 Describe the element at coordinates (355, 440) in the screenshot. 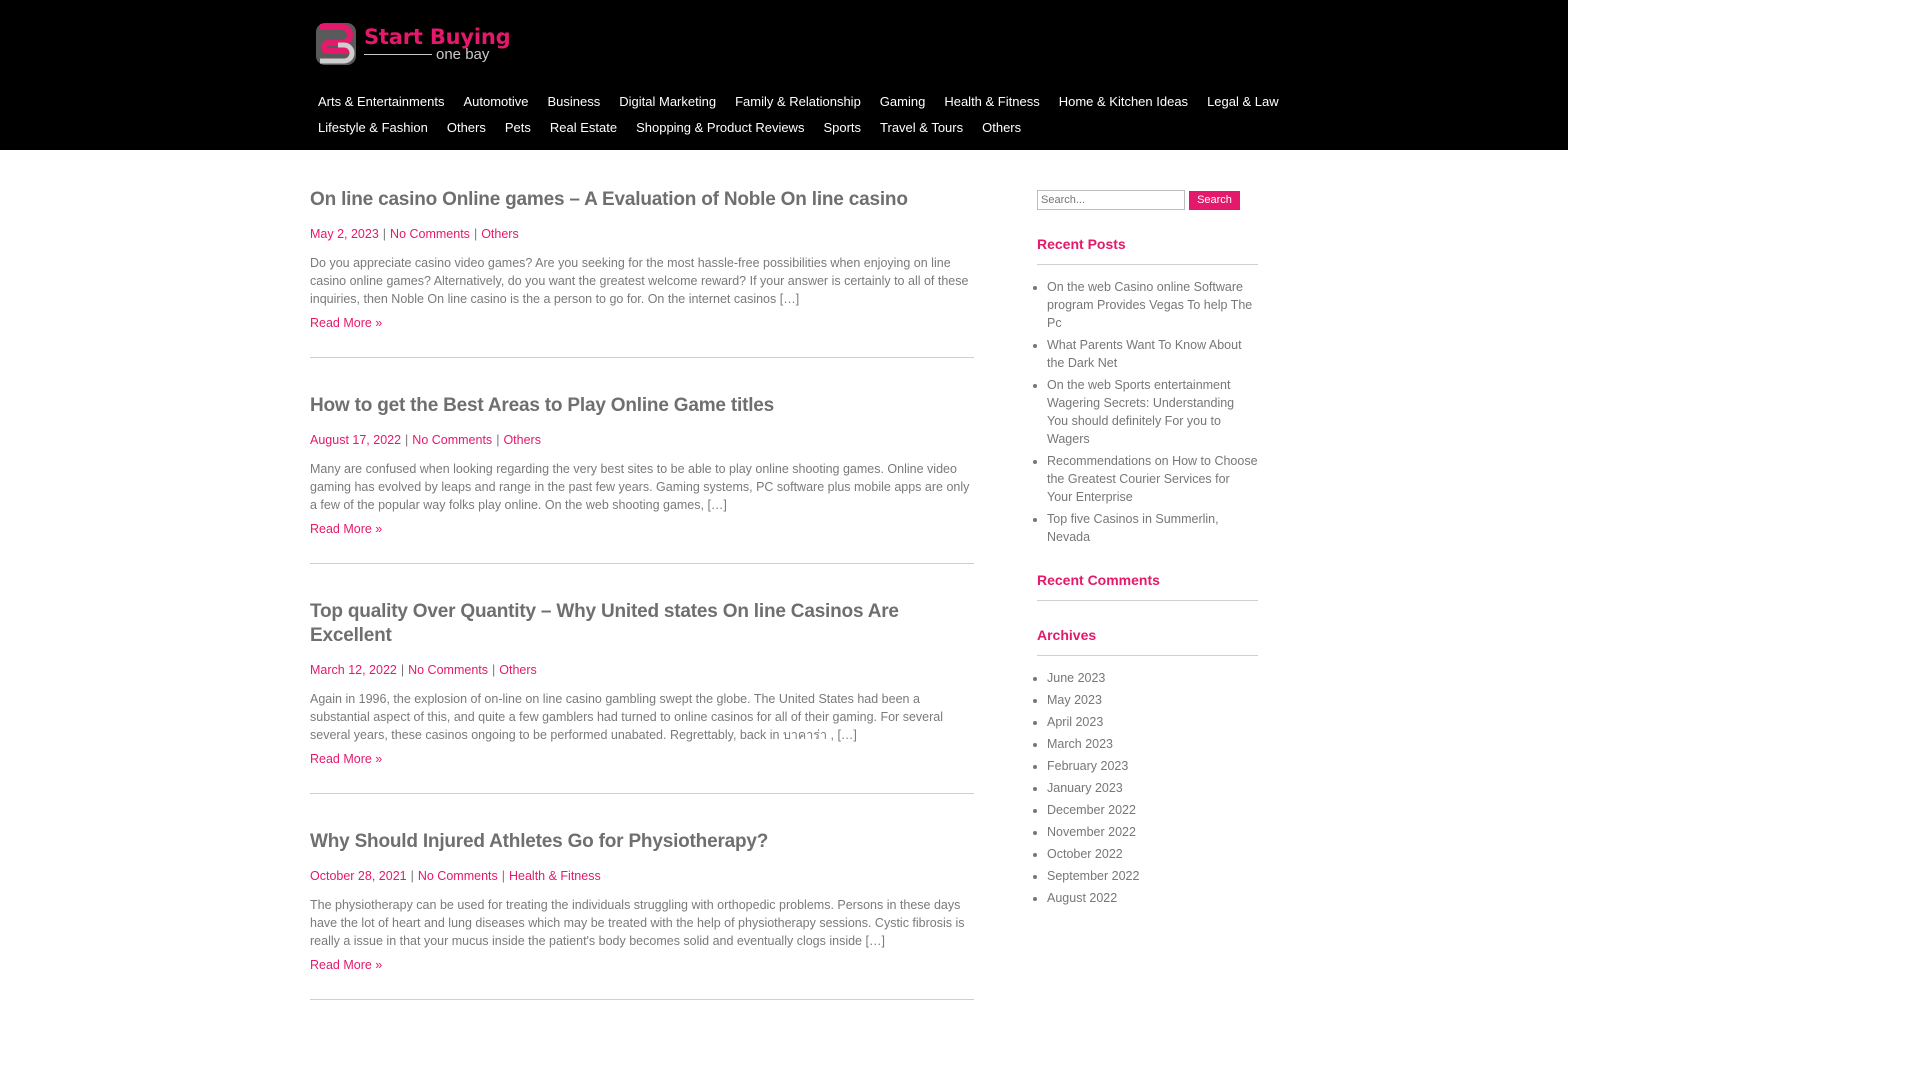

I see `post-date: August 17, 2022` at that location.